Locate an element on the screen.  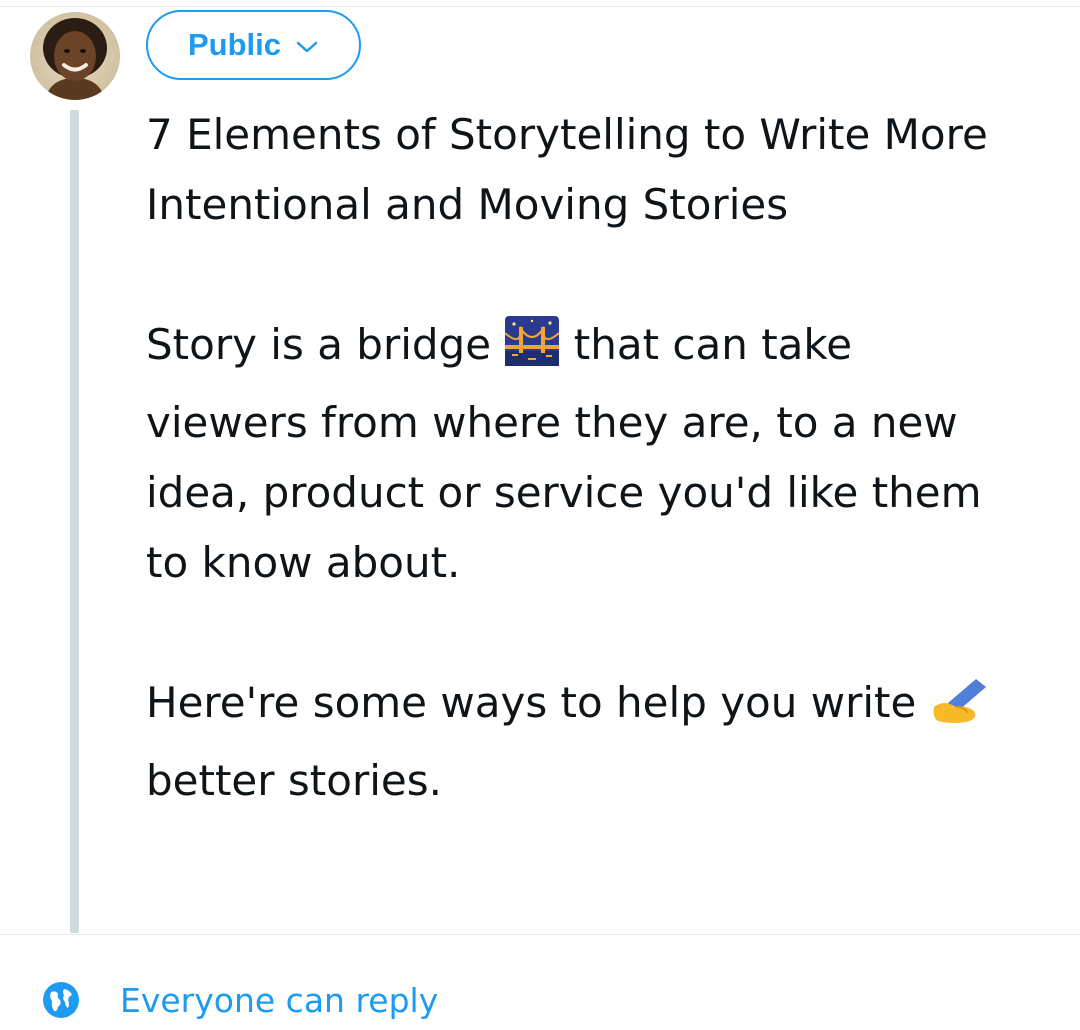
text-segment: Here're some ways to help you write is located at coordinates (531, 702).